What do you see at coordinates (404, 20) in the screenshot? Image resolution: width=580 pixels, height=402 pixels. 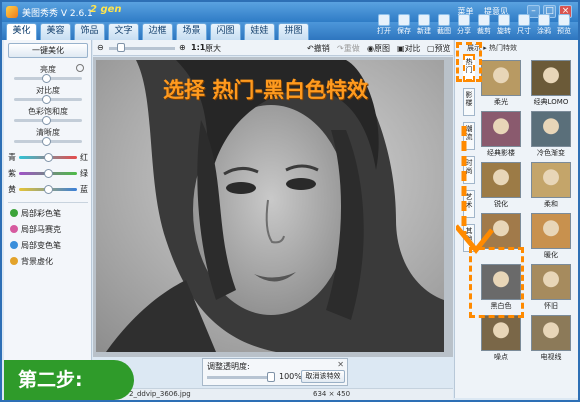 I see `save-icon` at bounding box center [404, 20].